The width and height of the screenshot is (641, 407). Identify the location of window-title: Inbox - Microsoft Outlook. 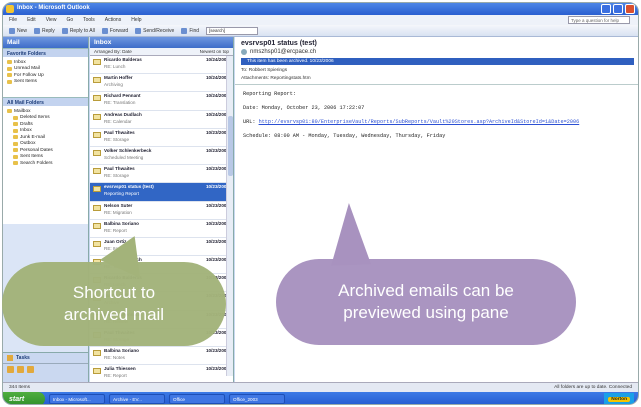
(53, 8).